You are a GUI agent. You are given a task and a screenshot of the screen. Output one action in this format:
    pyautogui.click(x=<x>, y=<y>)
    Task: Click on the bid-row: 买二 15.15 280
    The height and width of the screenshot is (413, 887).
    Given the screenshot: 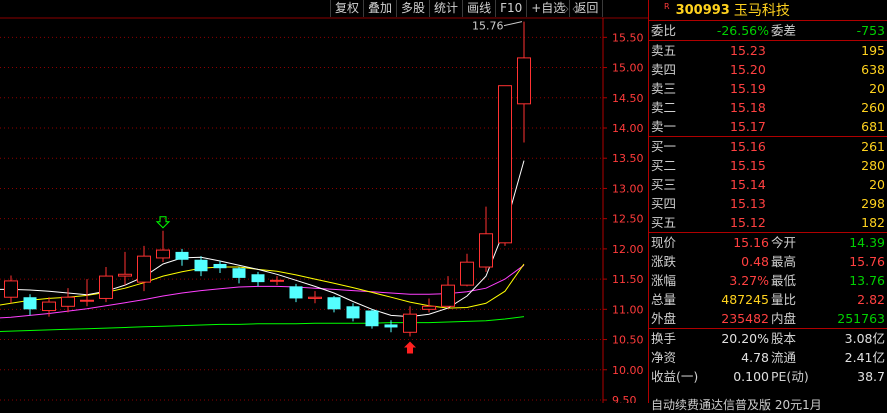 What is the action you would take?
    pyautogui.click(x=768, y=165)
    